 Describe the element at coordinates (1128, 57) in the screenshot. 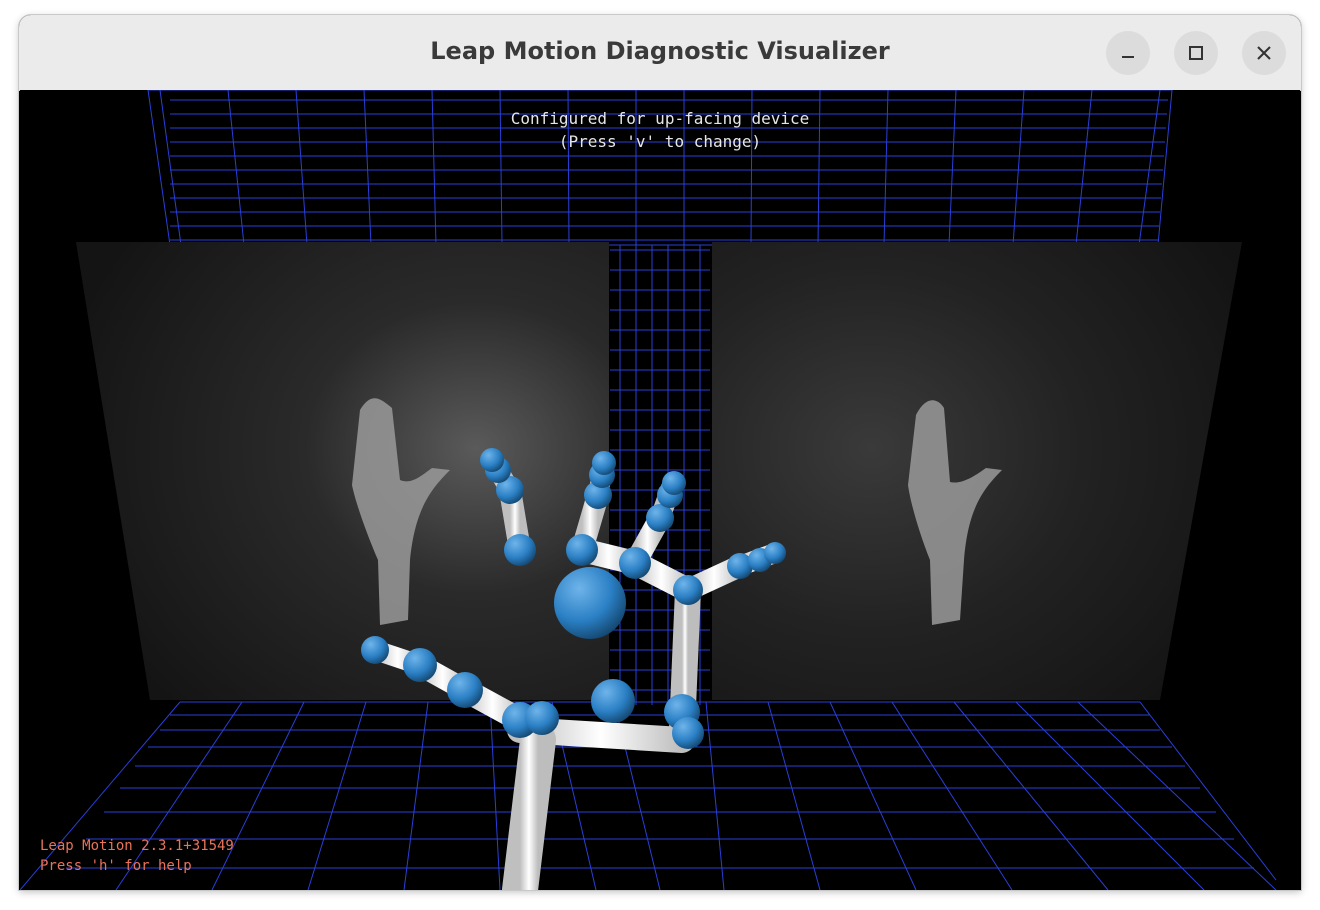

I see `minimize-icon` at that location.